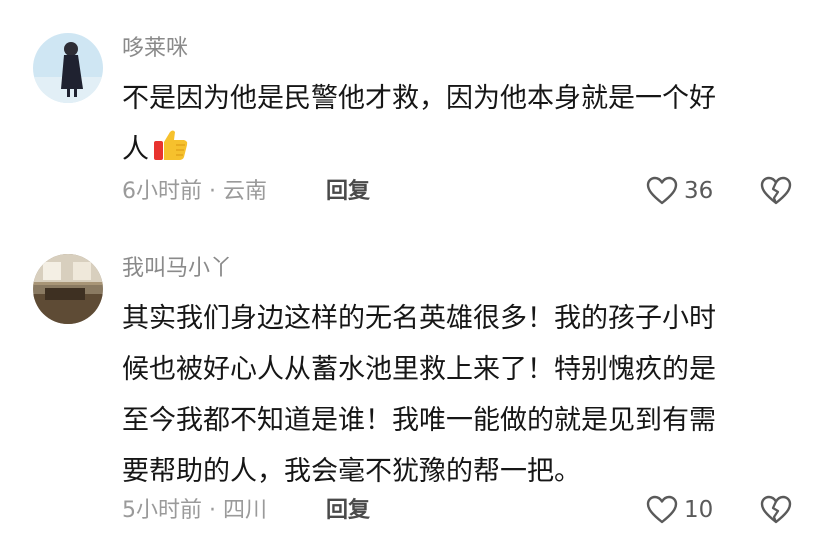 Image resolution: width=828 pixels, height=557 pixels. Describe the element at coordinates (419, 369) in the screenshot. I see `comment-text-line: 候也被好心人从蓄水池里救上来了！特别愧疚的是` at that location.